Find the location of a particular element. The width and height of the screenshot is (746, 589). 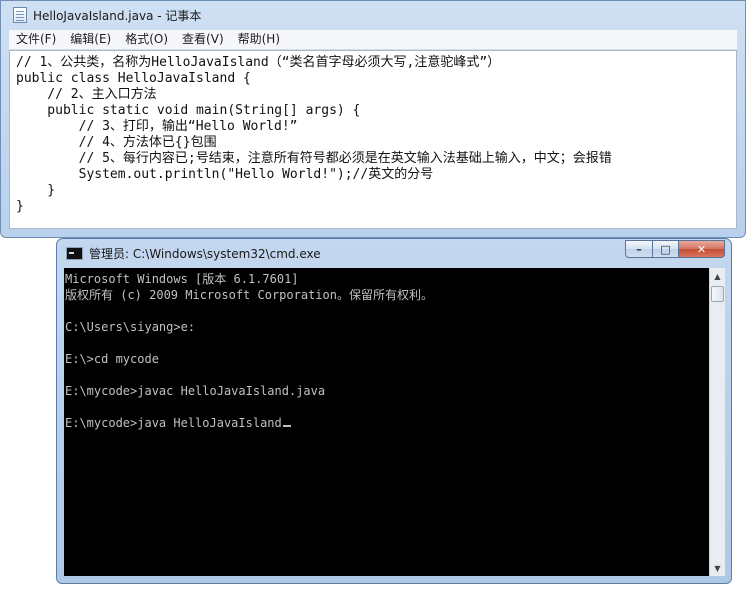

scroll-up-button: ▲ is located at coordinates (717, 276).